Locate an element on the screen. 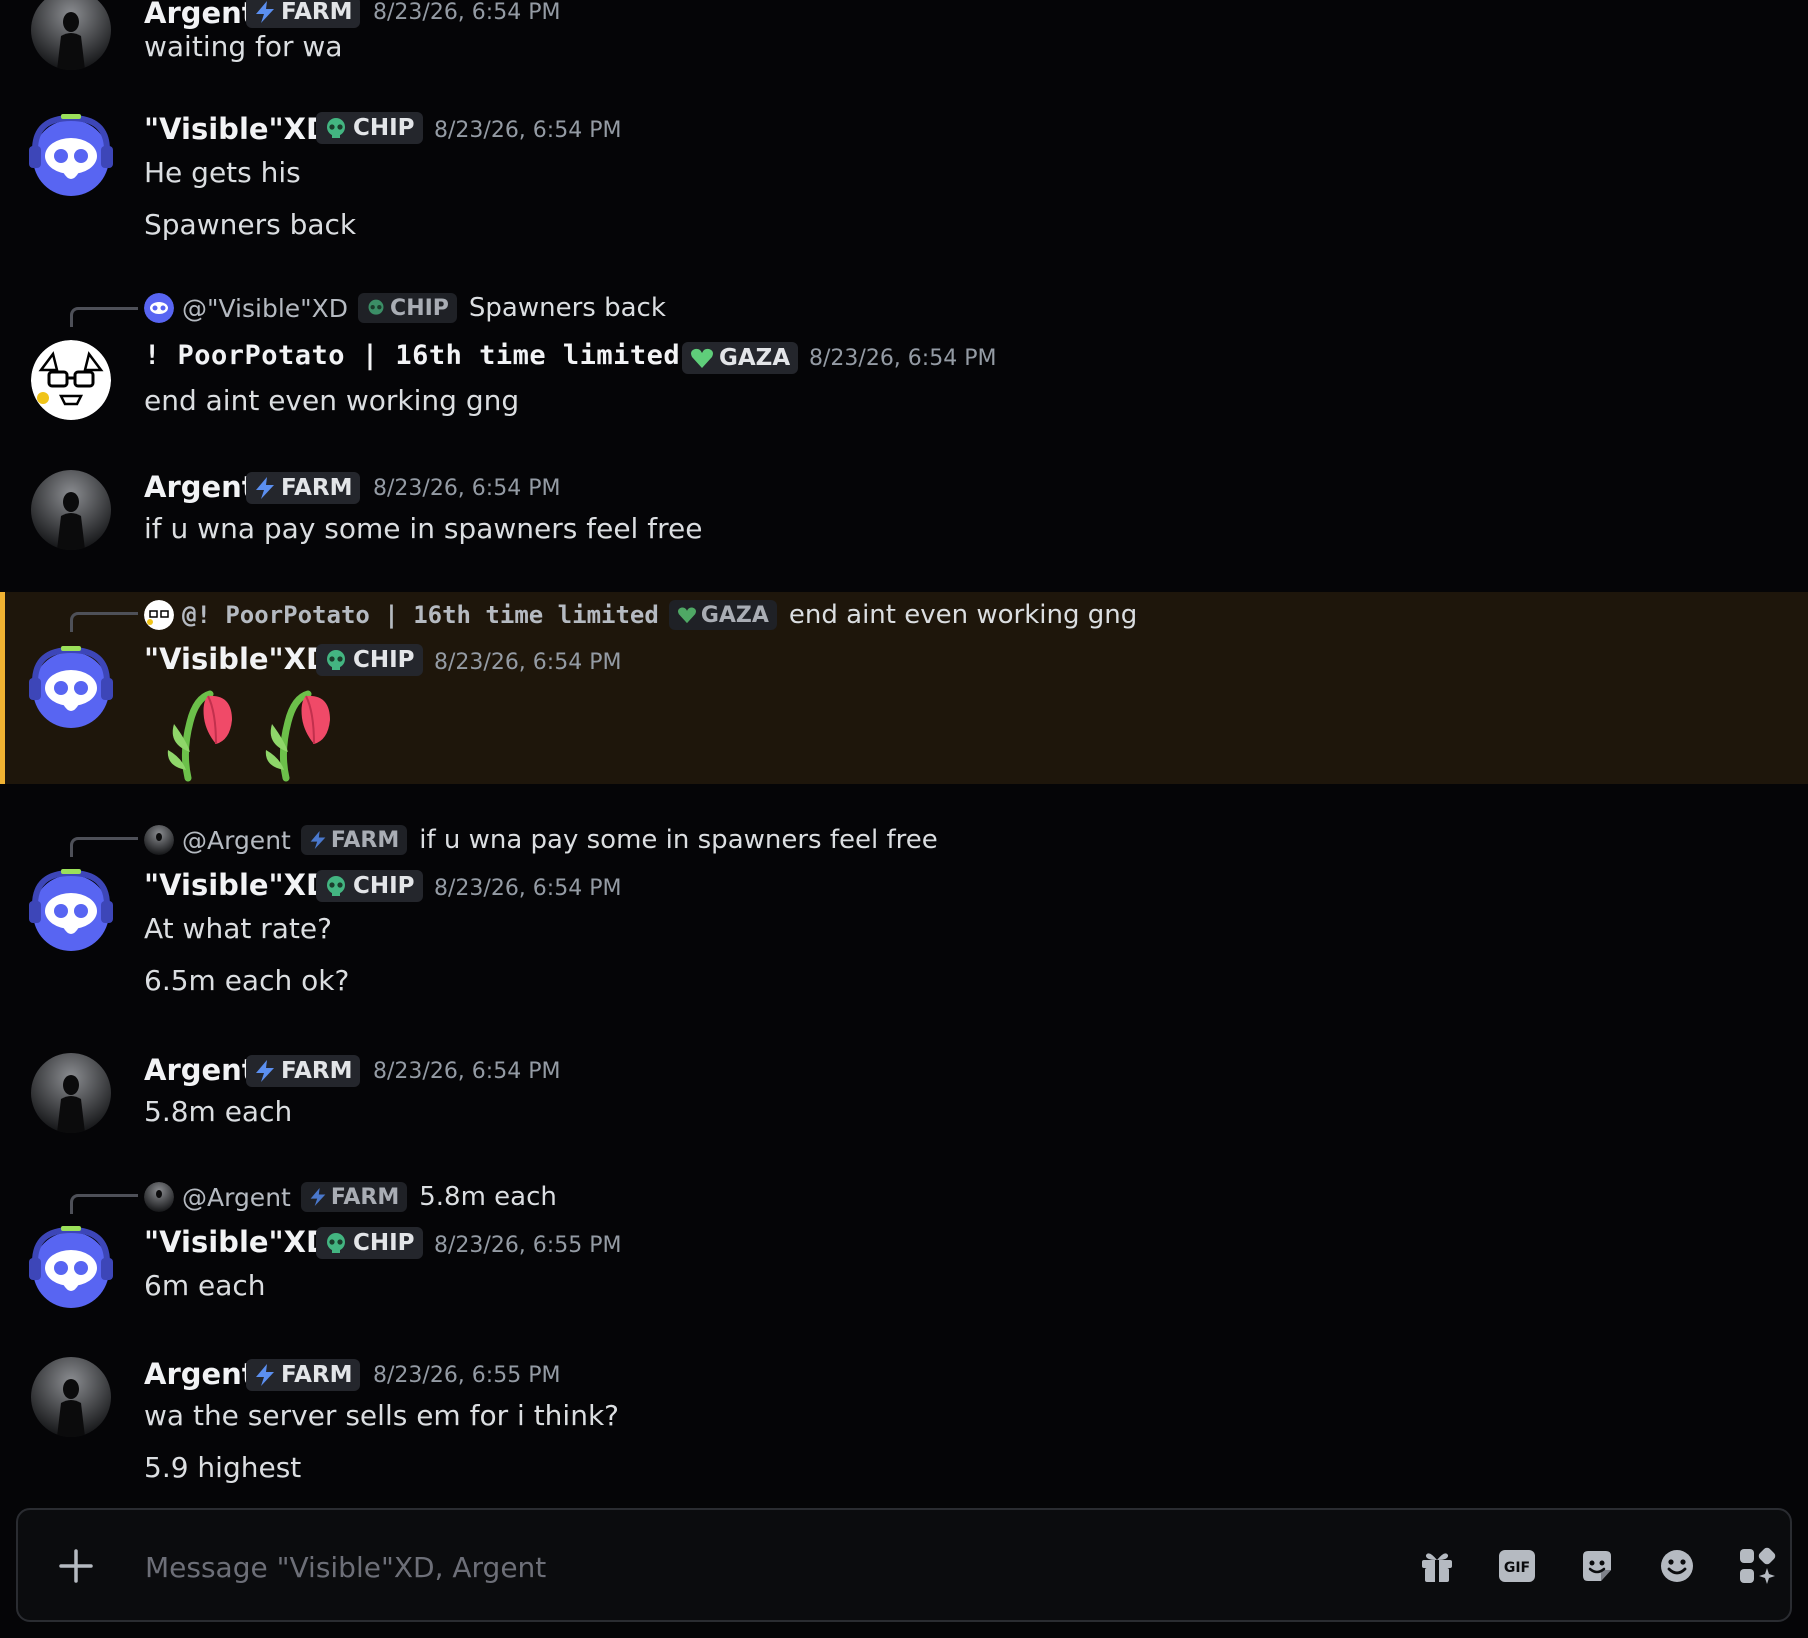 The height and width of the screenshot is (1638, 1808). avatar-poorpotato is located at coordinates (71, 380).